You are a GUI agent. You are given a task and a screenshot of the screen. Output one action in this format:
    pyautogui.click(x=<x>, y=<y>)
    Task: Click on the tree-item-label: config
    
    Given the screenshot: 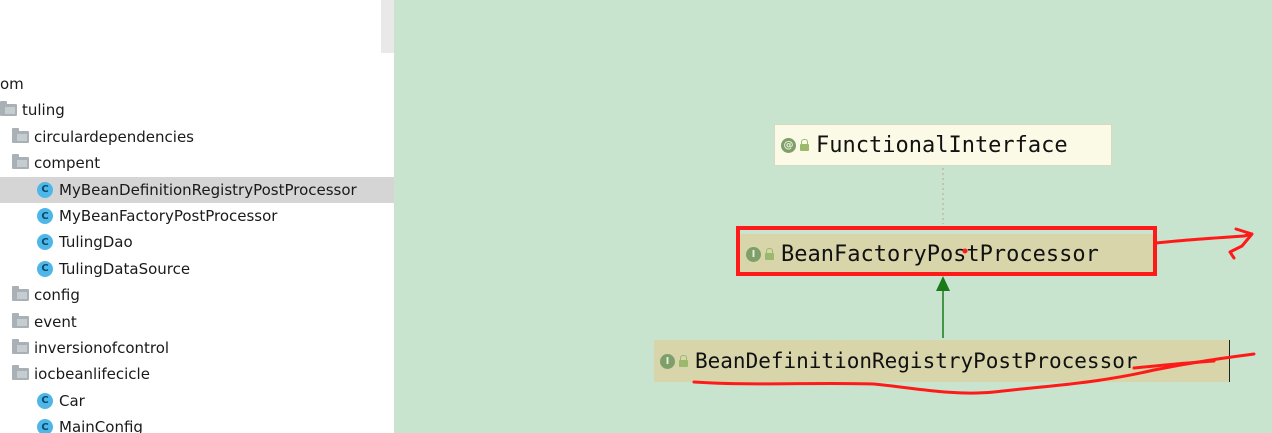 What is the action you would take?
    pyautogui.click(x=57, y=295)
    